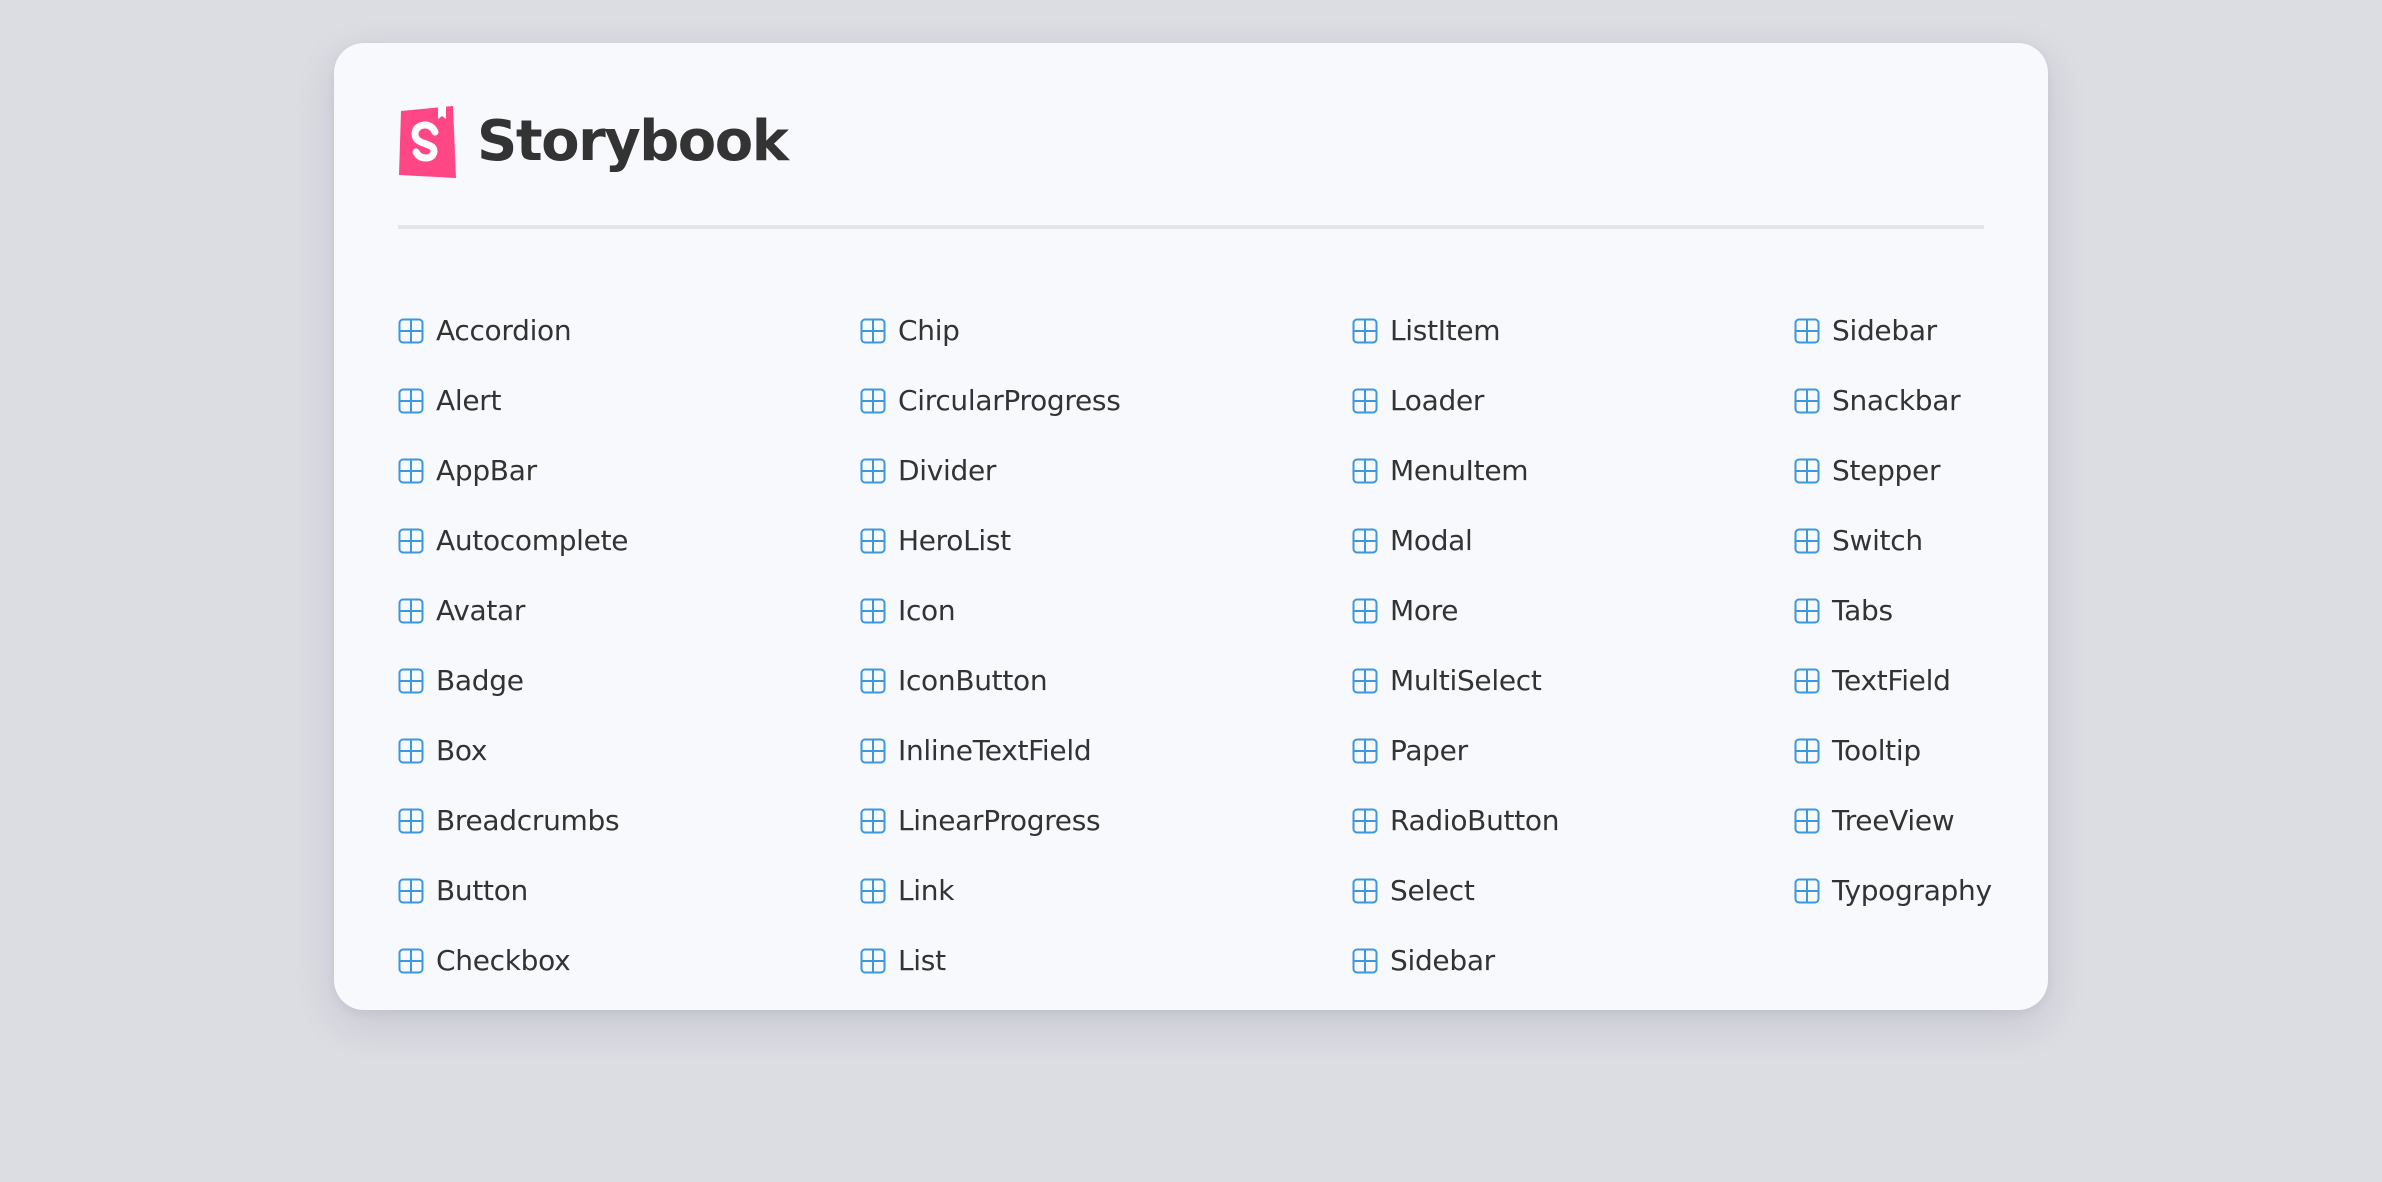 Image resolution: width=2382 pixels, height=1182 pixels. What do you see at coordinates (482, 890) in the screenshot?
I see `component-label: Button` at bounding box center [482, 890].